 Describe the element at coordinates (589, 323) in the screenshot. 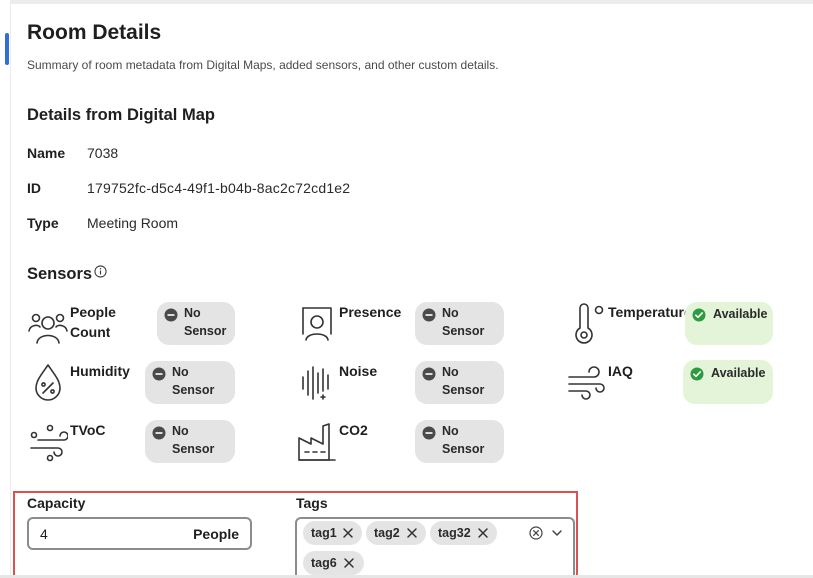

I see `thermometer-icon` at that location.